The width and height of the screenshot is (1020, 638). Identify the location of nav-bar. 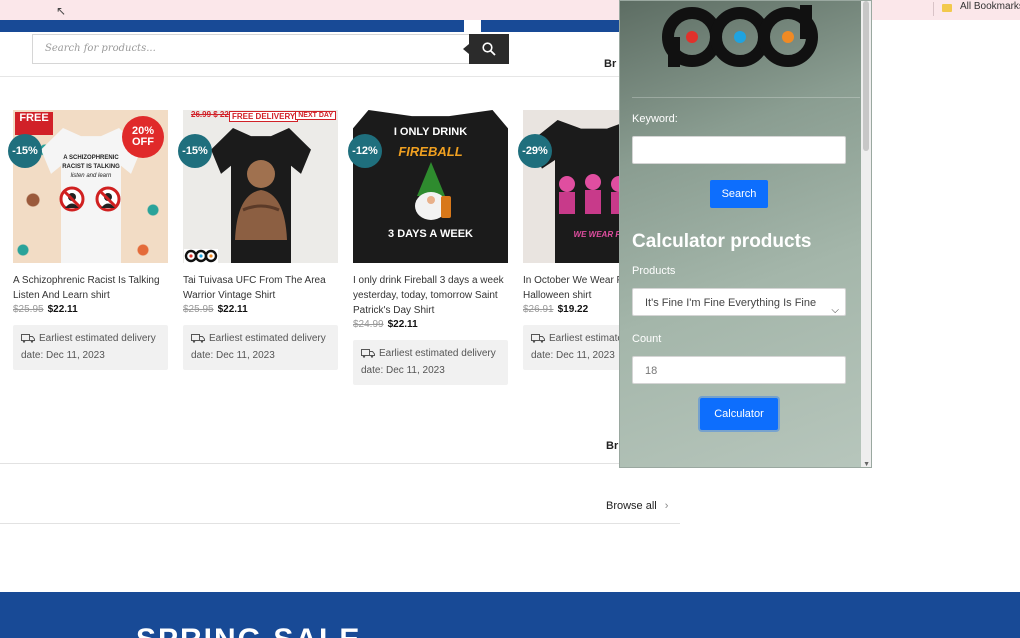
(232, 26).